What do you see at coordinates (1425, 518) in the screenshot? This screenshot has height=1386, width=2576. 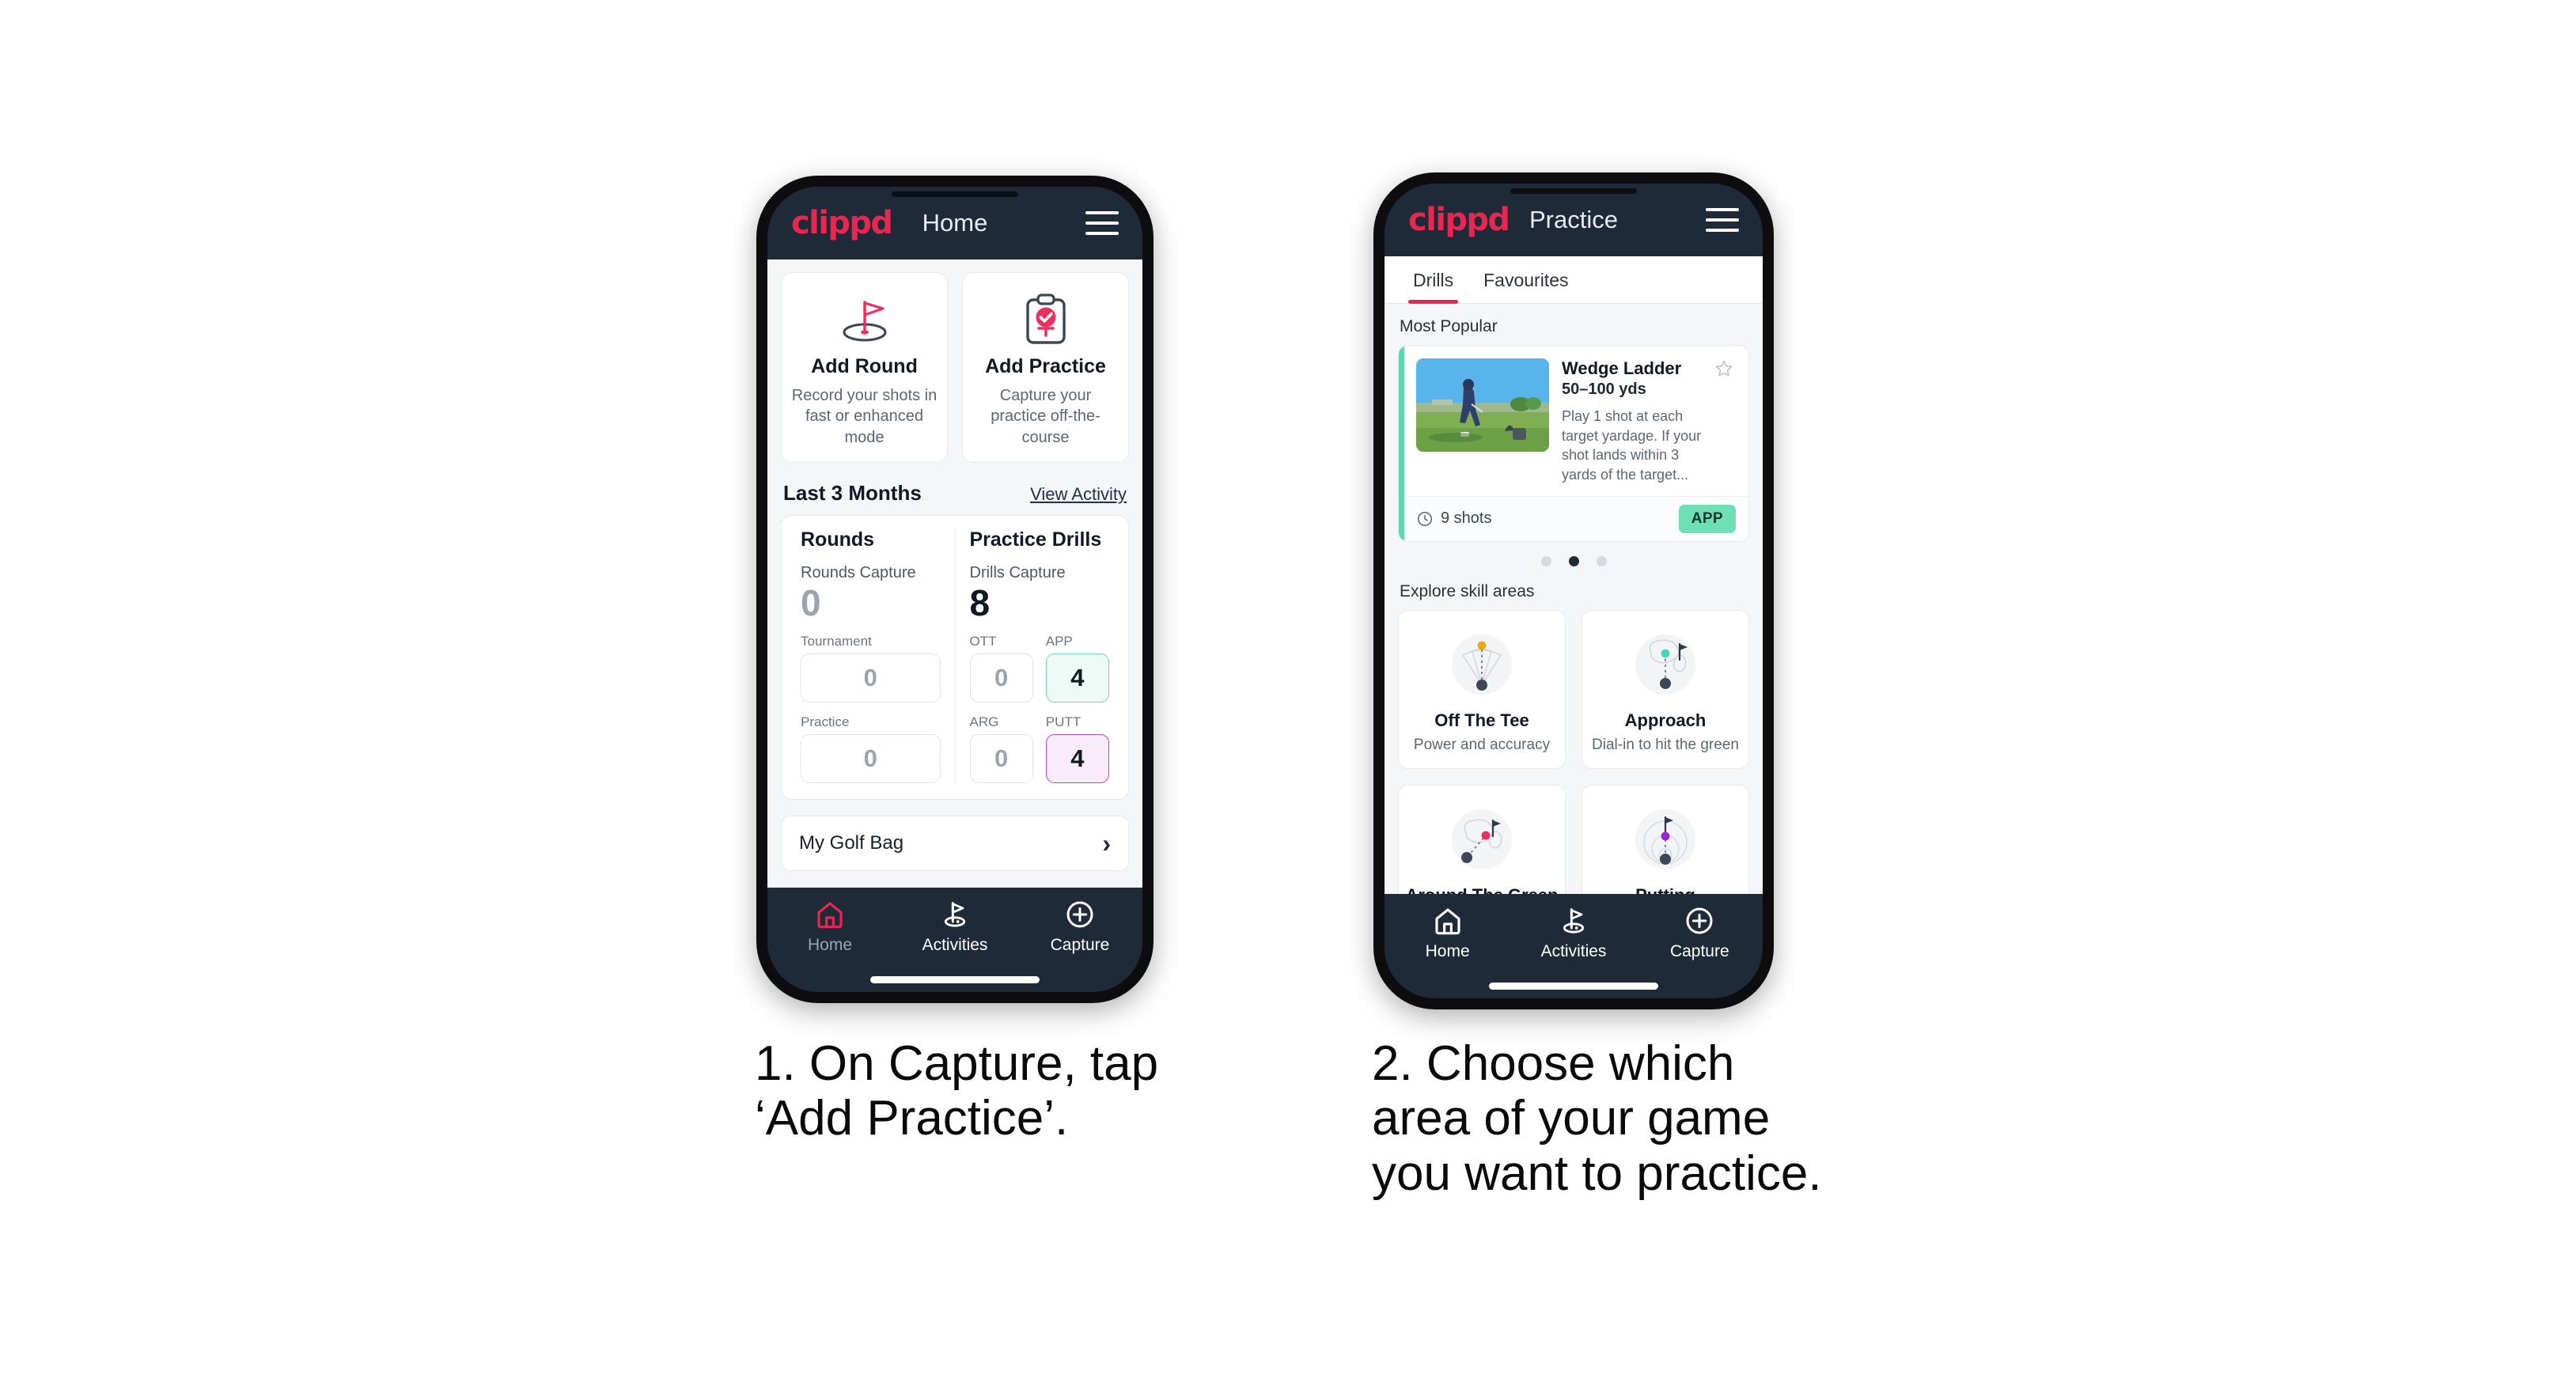 I see `clock-icon` at bounding box center [1425, 518].